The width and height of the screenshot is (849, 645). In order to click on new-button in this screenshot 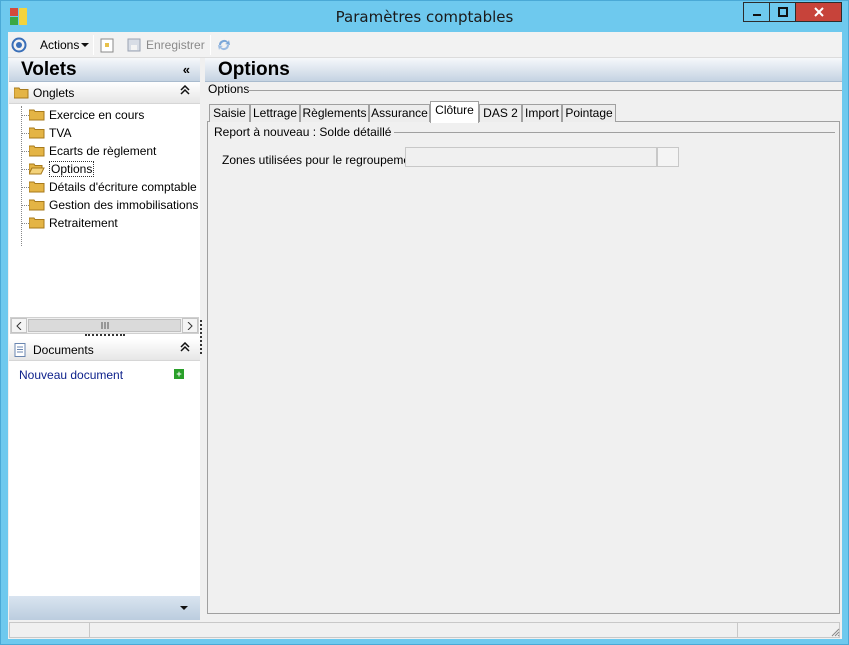, I will do `click(107, 45)`.